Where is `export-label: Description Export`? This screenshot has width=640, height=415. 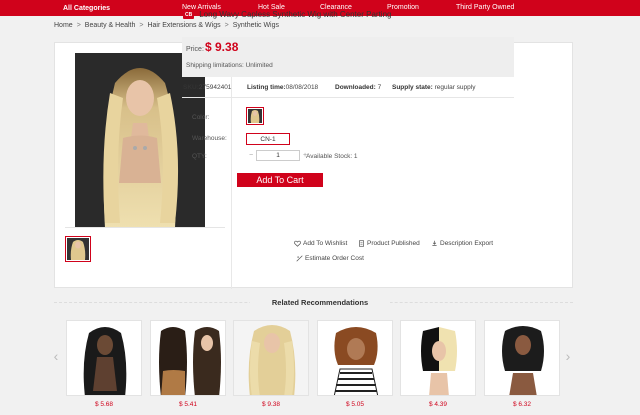
export-label: Description Export is located at coordinates (467, 243).